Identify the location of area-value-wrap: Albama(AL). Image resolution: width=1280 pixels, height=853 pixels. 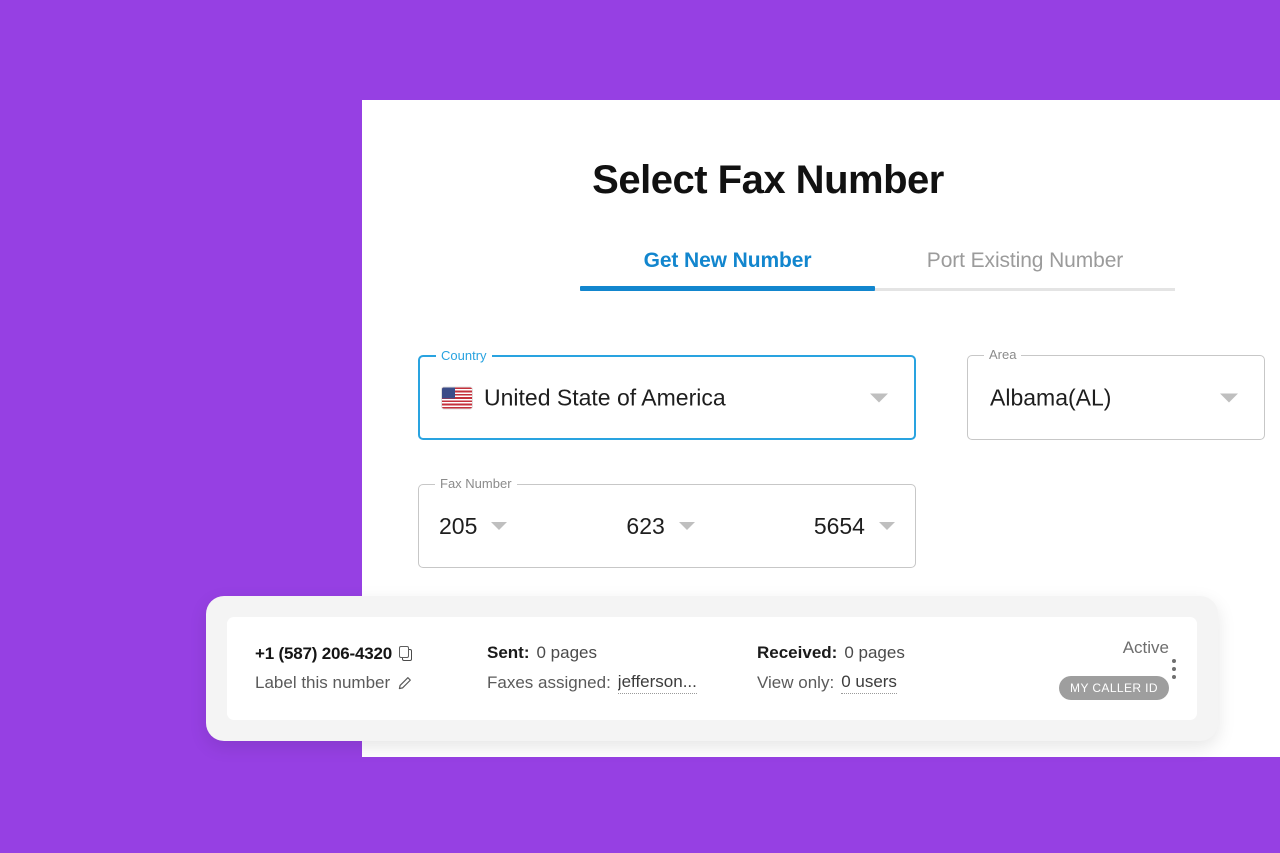
(1050, 397).